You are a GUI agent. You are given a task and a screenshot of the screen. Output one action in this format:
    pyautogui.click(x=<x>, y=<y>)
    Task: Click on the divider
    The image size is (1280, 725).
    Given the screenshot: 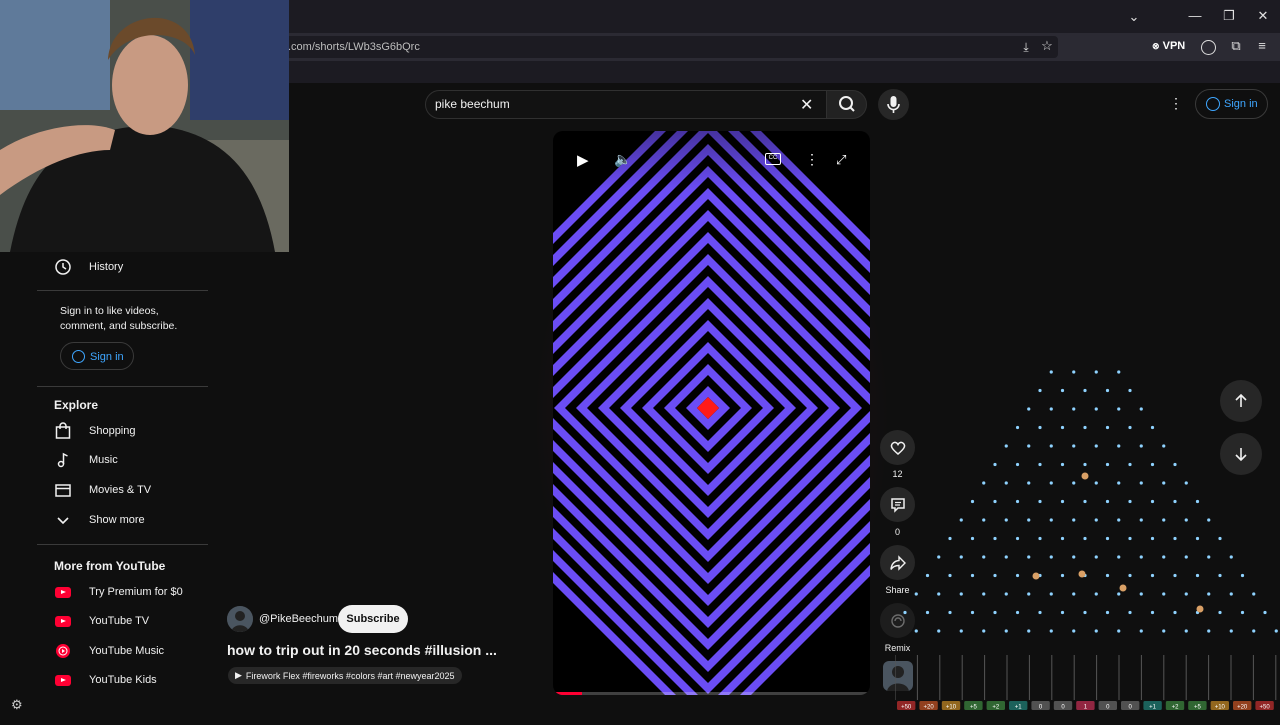 What is the action you would take?
    pyautogui.click(x=122, y=290)
    